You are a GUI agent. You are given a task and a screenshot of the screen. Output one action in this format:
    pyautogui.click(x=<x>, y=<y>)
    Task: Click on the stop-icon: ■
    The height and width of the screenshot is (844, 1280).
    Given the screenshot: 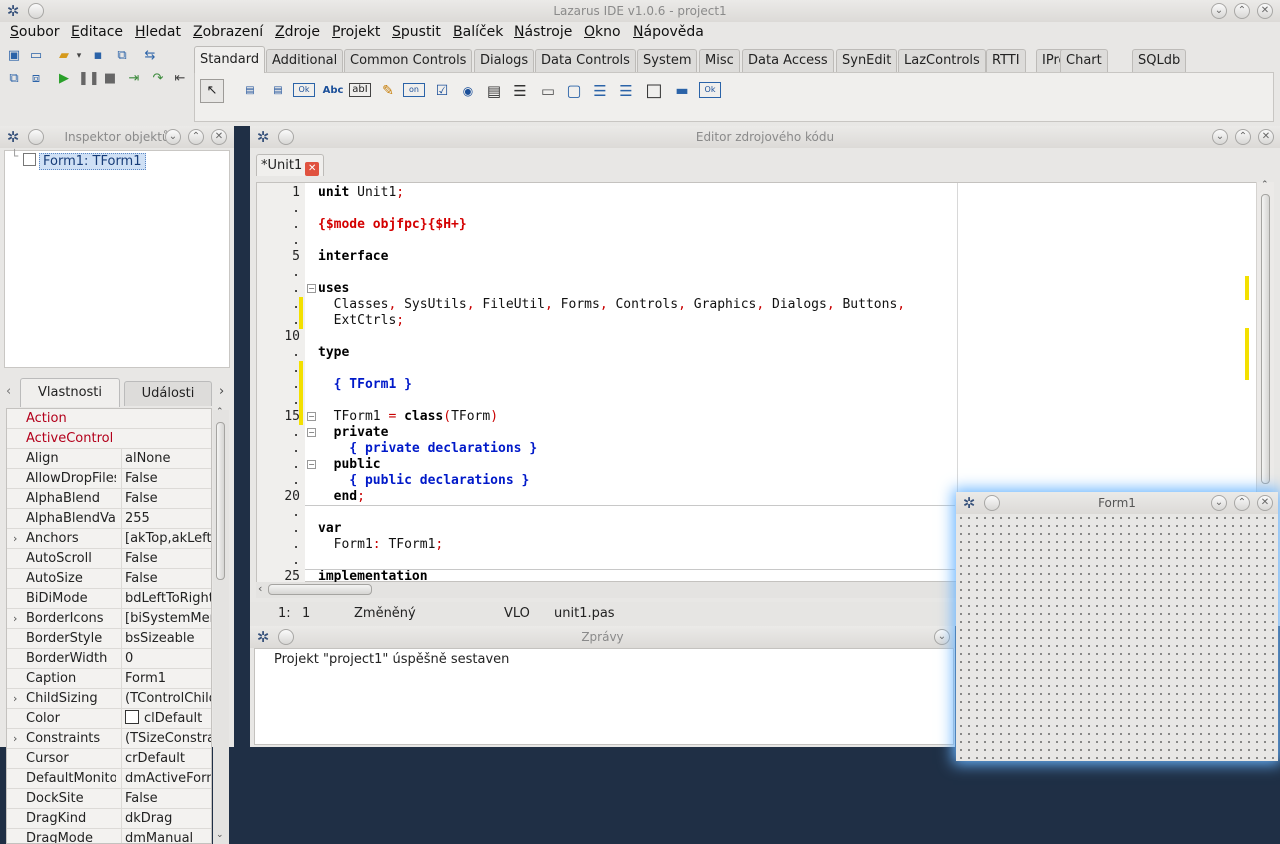 What is the action you would take?
    pyautogui.click(x=110, y=79)
    